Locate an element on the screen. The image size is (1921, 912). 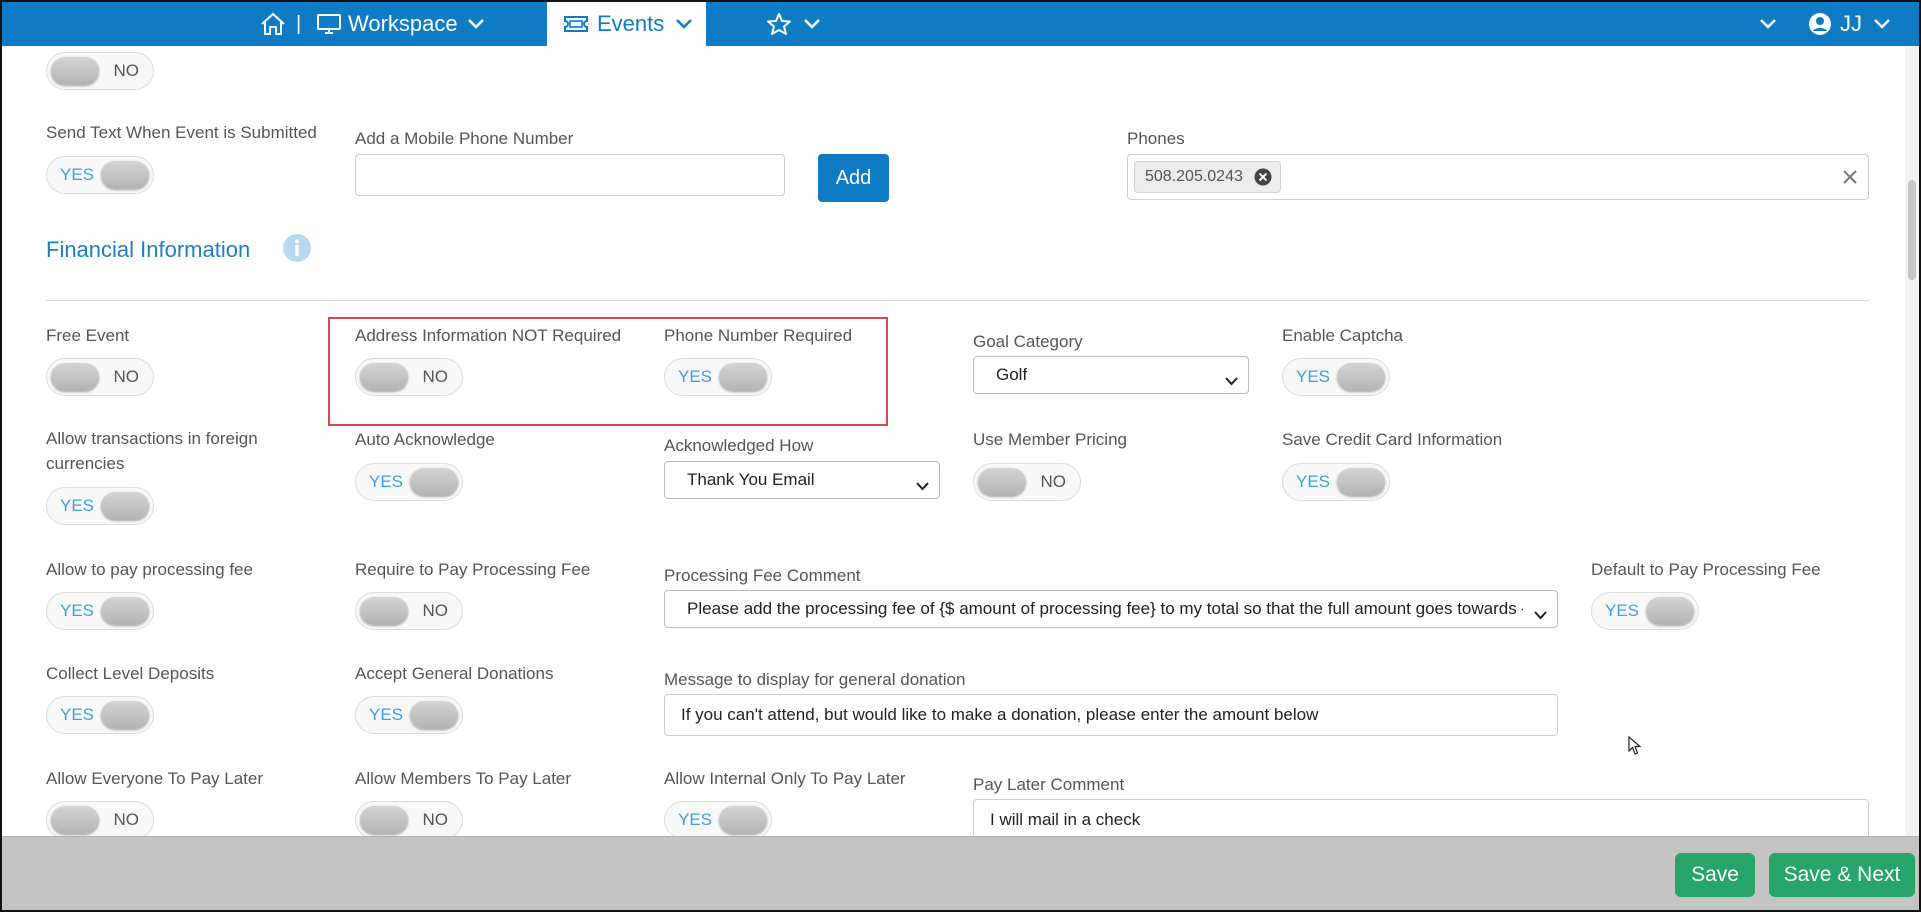
save-credit-card-toggle: YES is located at coordinates (1336, 482).